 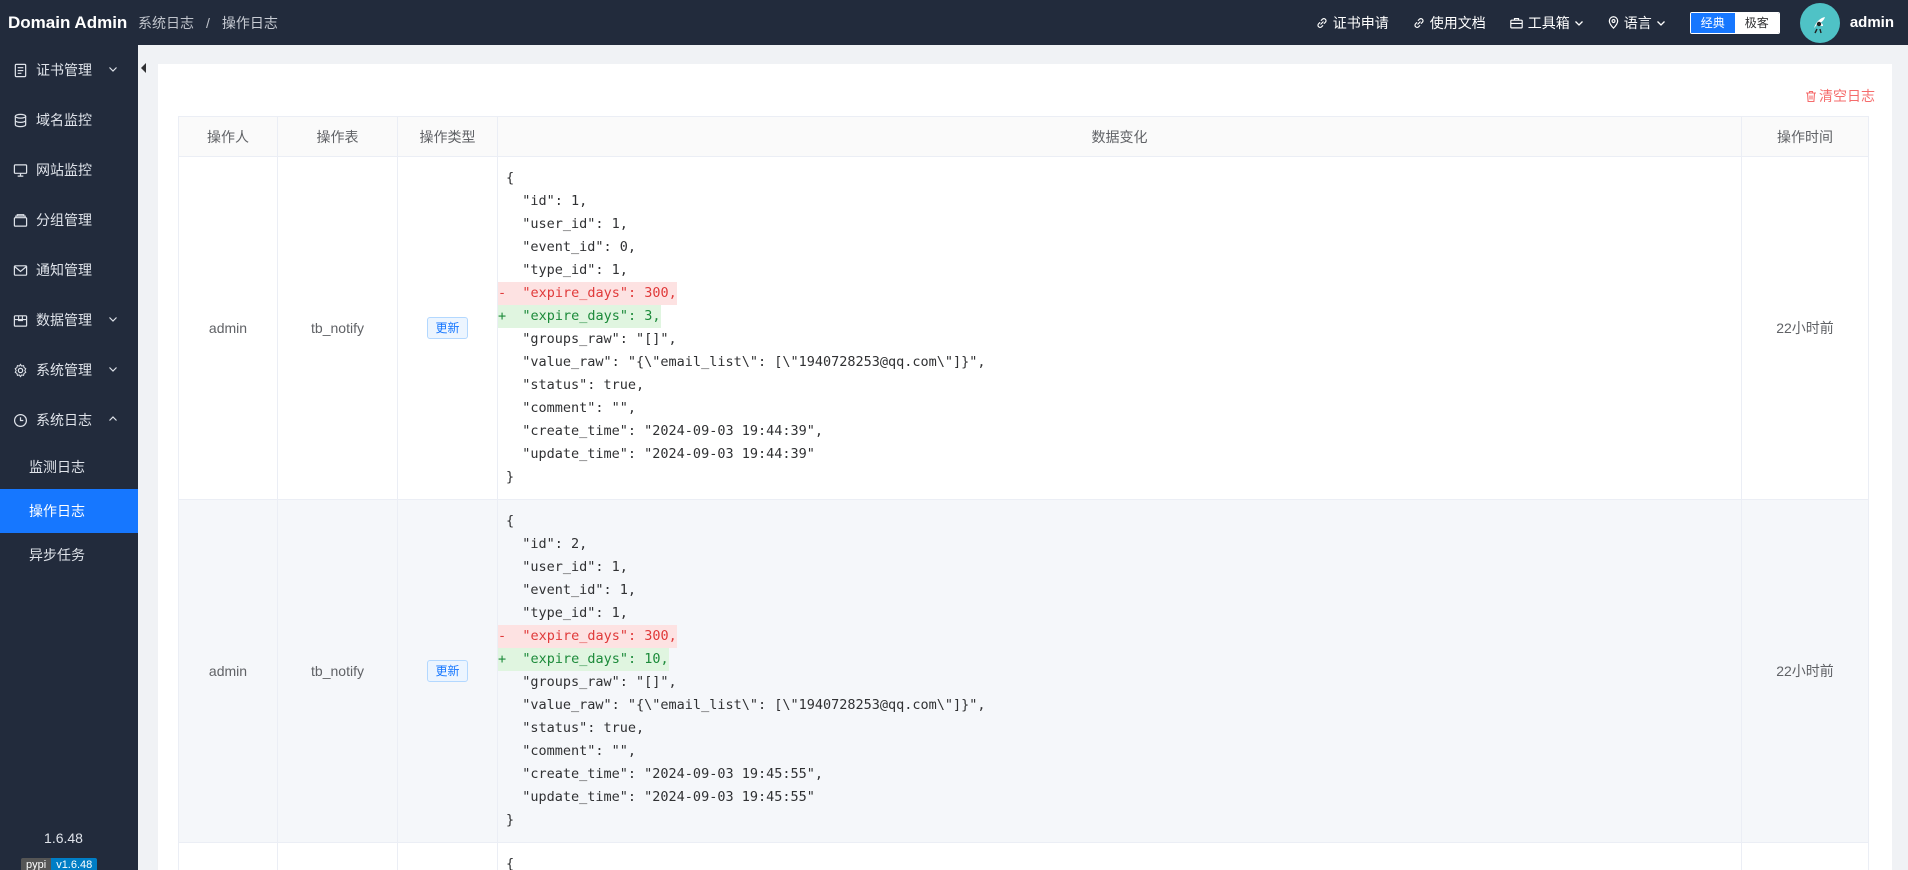 I want to click on gear-icon, so click(x=20, y=370).